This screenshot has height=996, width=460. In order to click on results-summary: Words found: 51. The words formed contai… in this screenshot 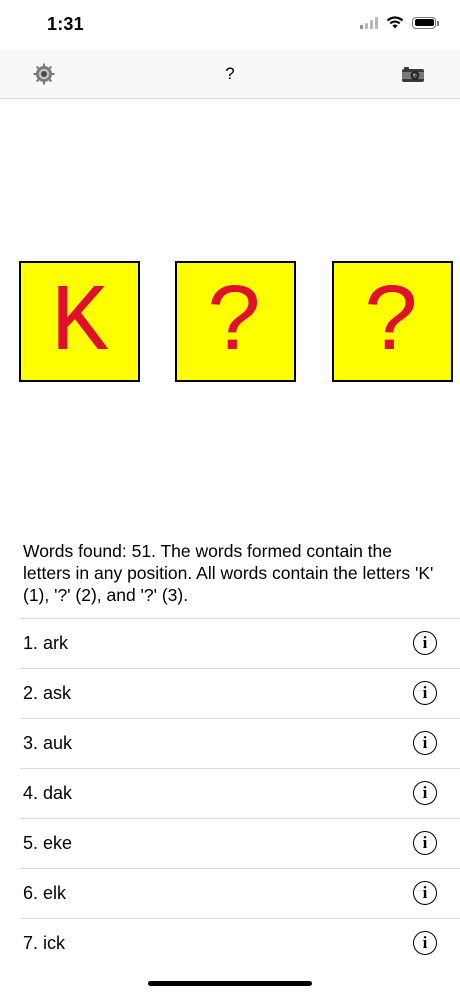, I will do `click(228, 573)`.